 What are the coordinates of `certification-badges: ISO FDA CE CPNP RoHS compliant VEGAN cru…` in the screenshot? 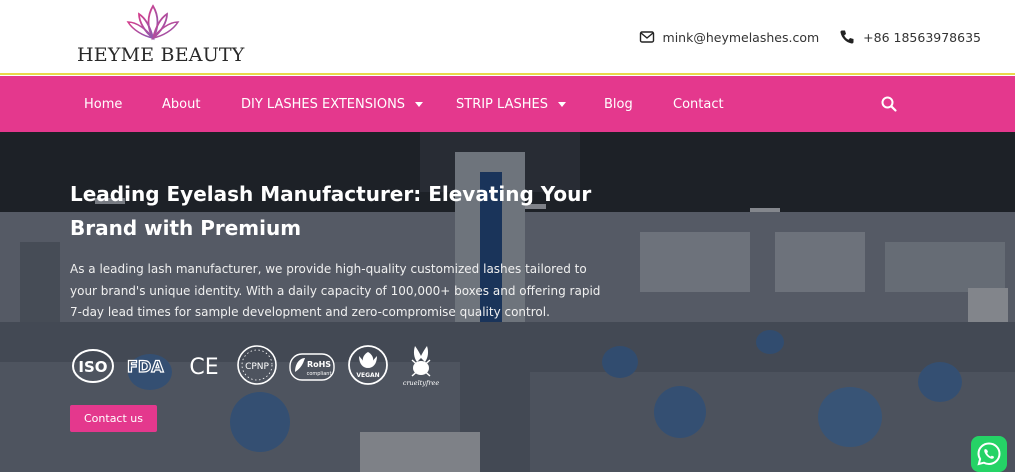 It's located at (260, 366).